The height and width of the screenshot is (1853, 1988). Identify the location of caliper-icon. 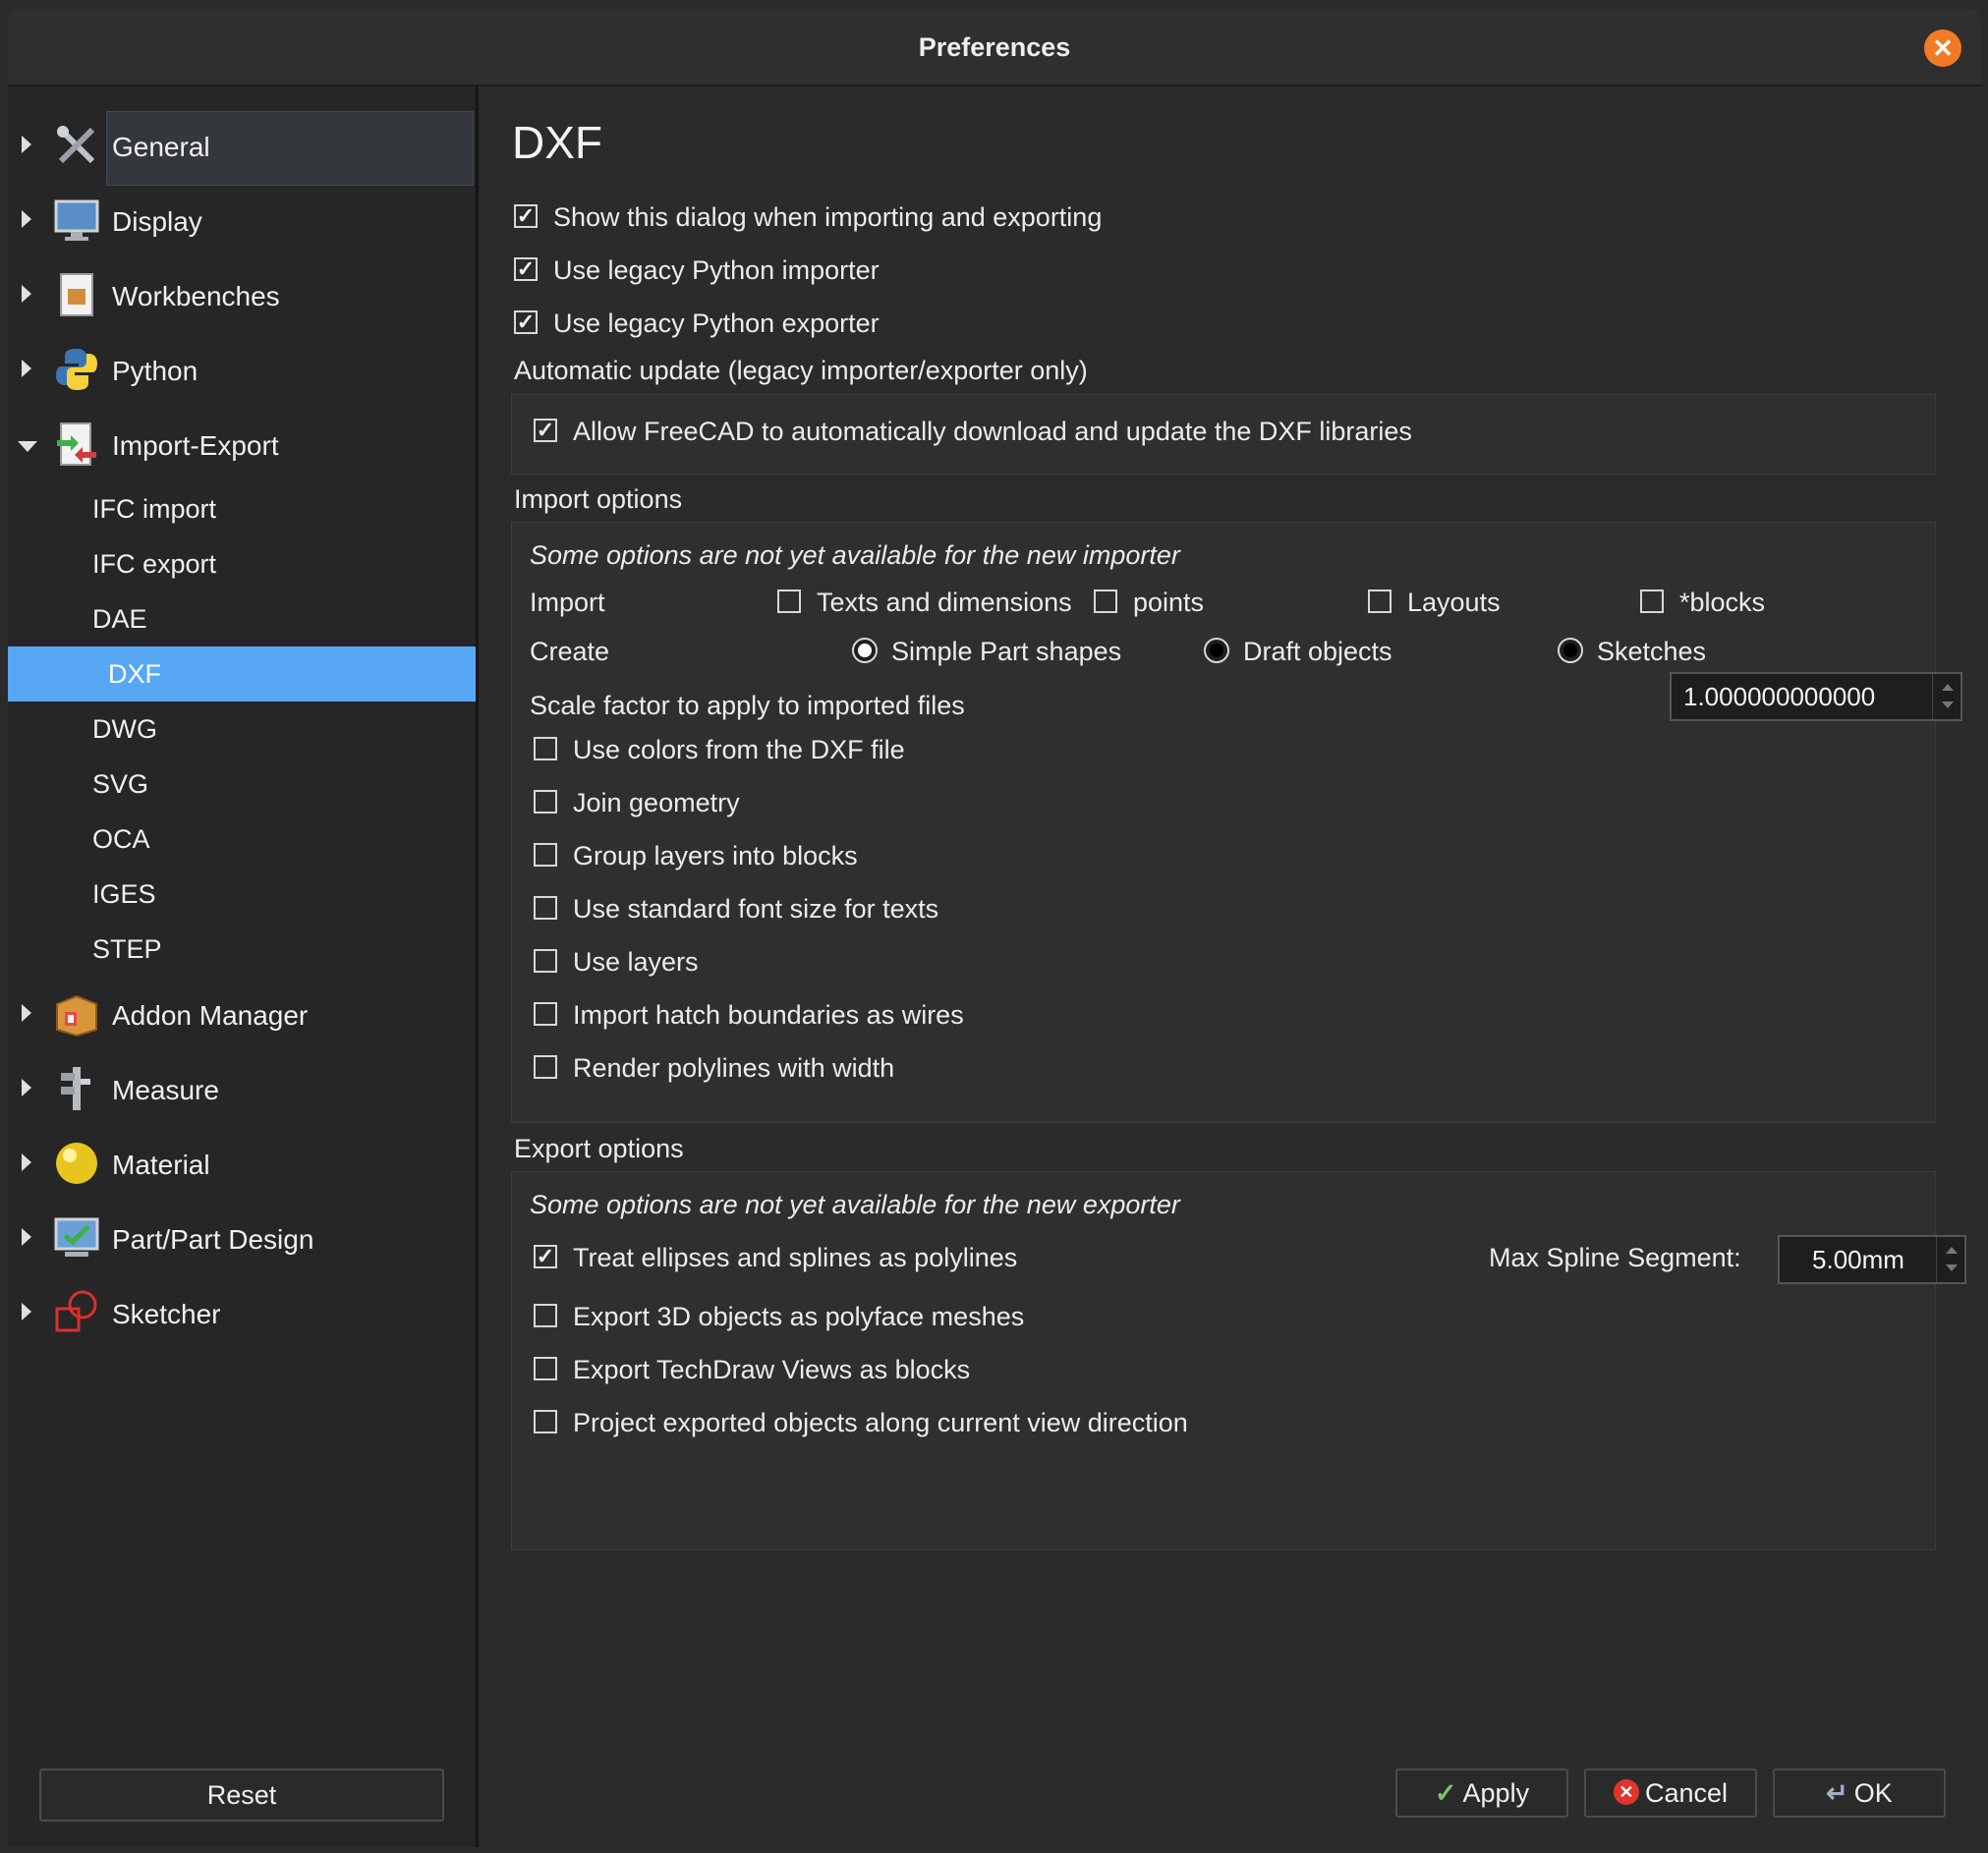
(76, 1089).